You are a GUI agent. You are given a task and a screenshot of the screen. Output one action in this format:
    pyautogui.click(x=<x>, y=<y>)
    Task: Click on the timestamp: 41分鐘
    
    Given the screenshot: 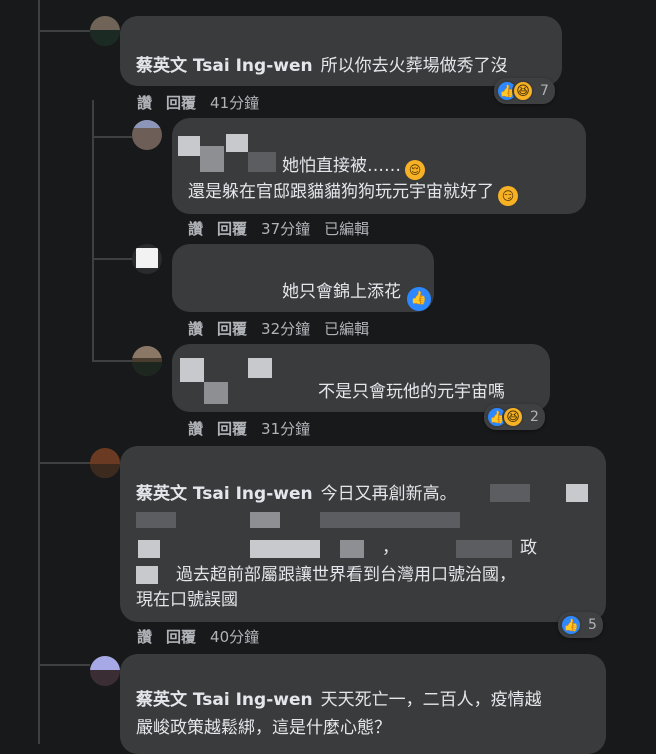 What is the action you would take?
    pyautogui.click(x=234, y=103)
    